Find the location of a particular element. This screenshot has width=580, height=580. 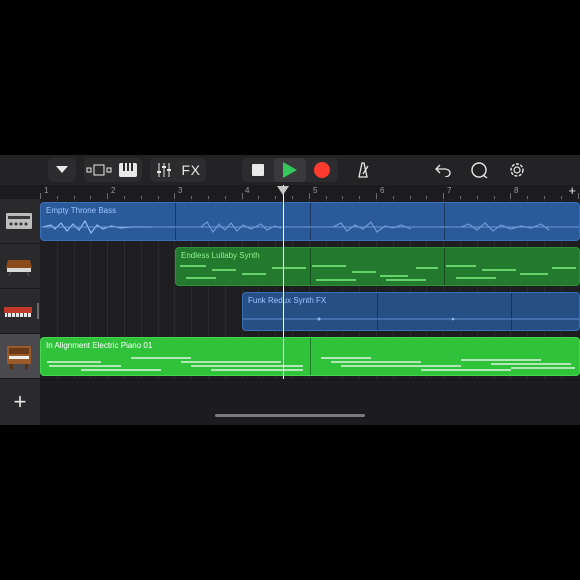

browser-button is located at coordinates (62, 170).